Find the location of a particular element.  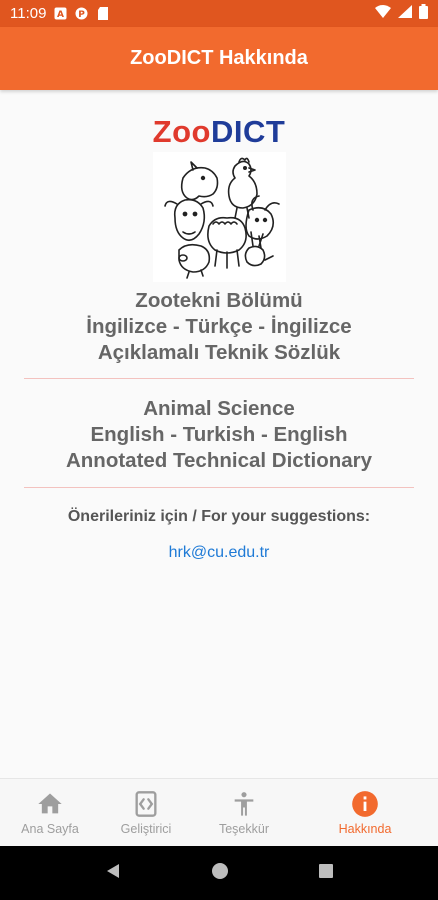

nav-label-home: Ana Sayfa is located at coordinates (50, 829).